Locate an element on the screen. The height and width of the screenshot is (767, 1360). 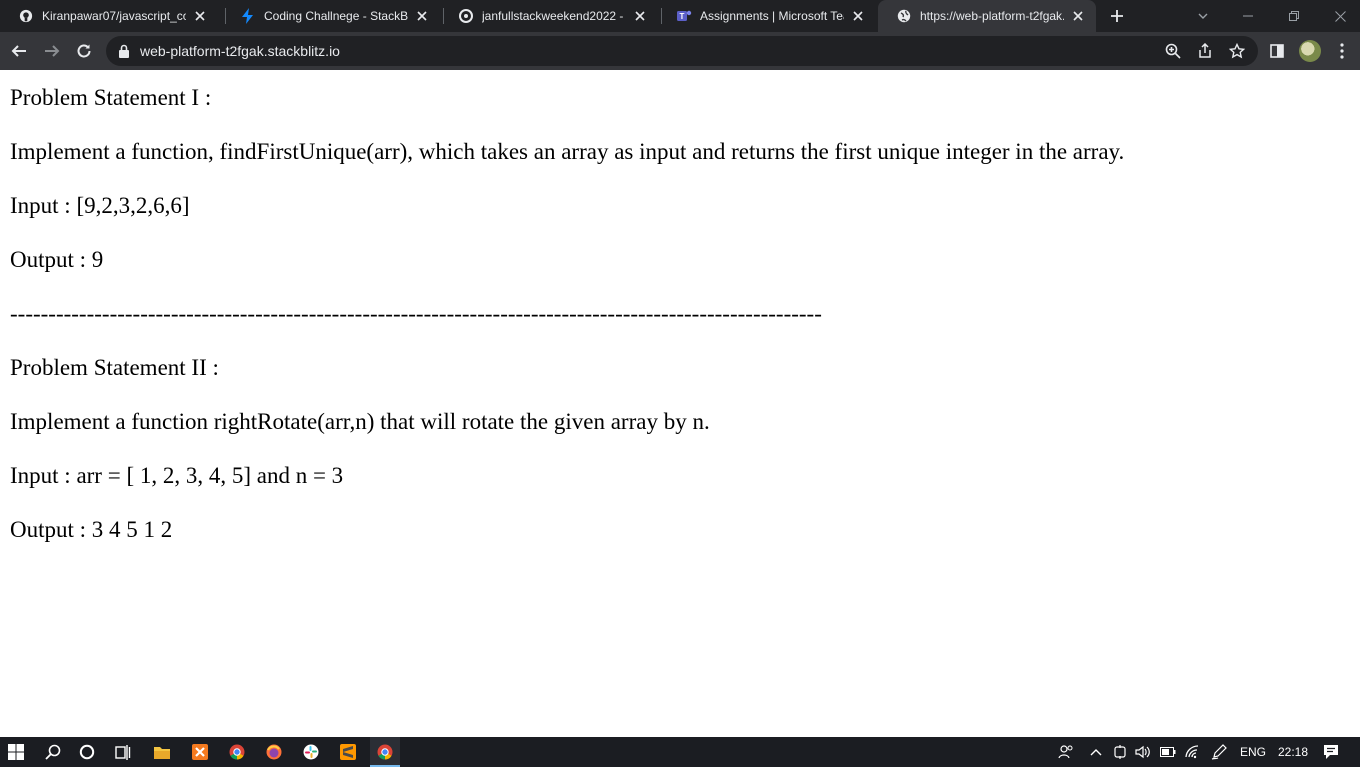
battery-icon is located at coordinates (1168, 752).